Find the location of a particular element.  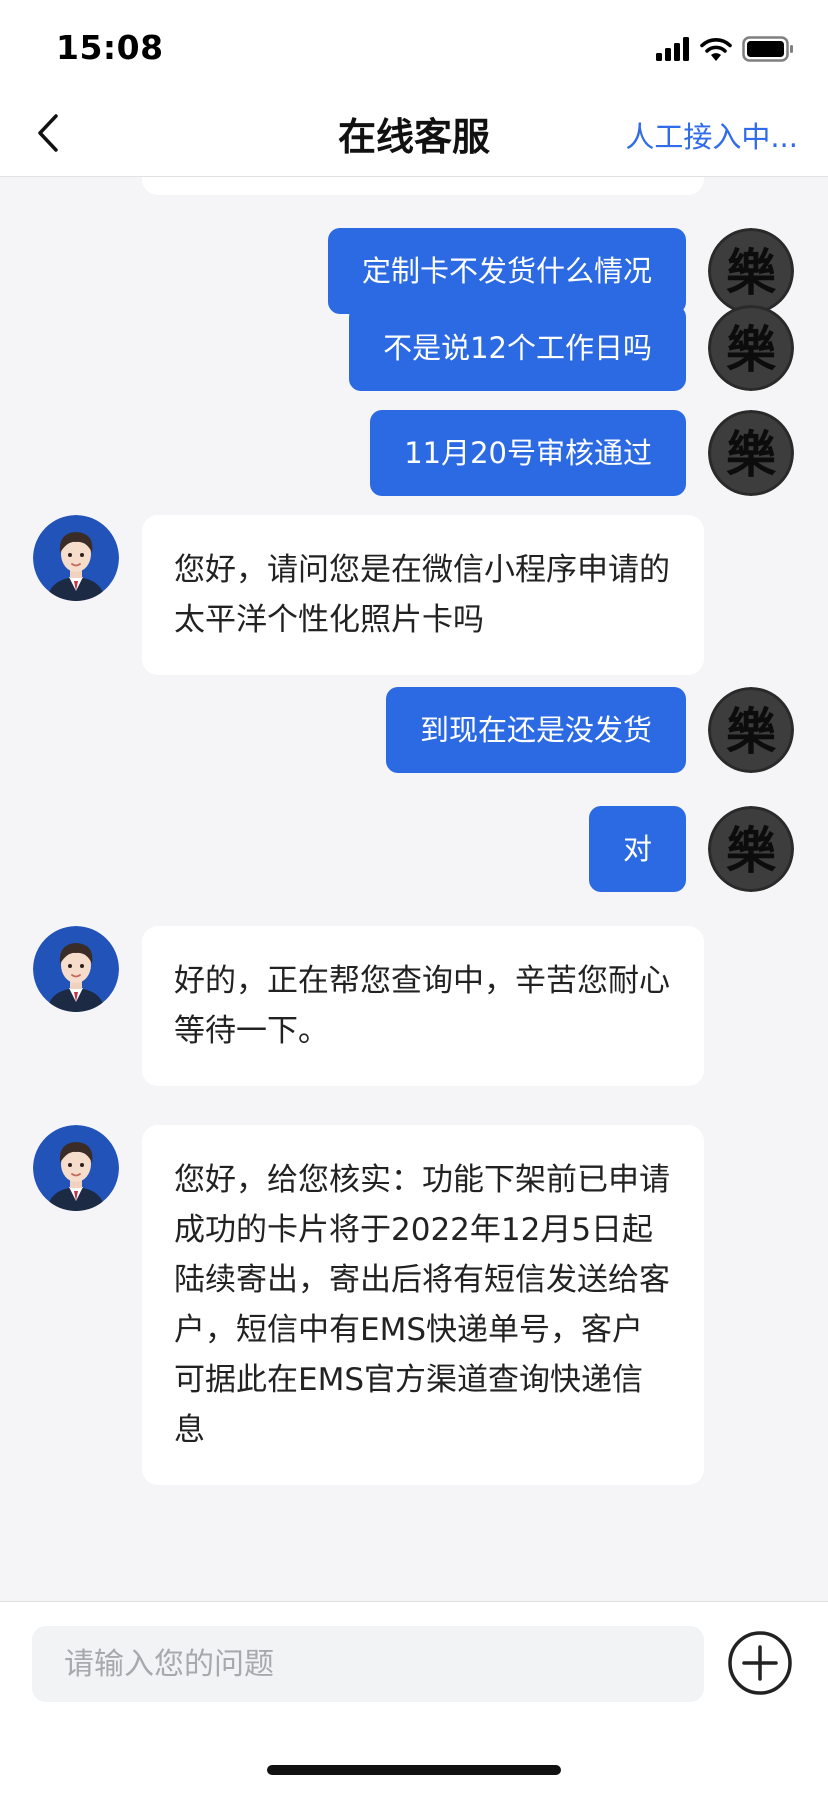

add-attachment-button is located at coordinates (760, 1663).